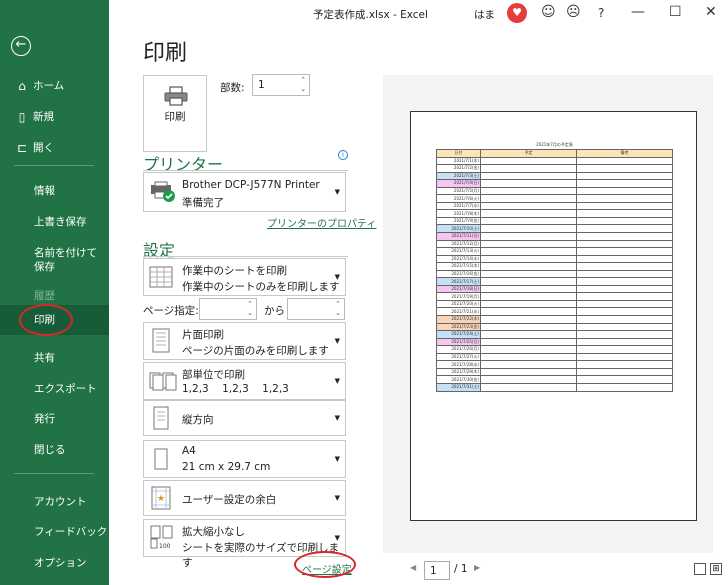 The height and width of the screenshot is (585, 728). I want to click on sidebar-item-publish: 発行, so click(54, 419).